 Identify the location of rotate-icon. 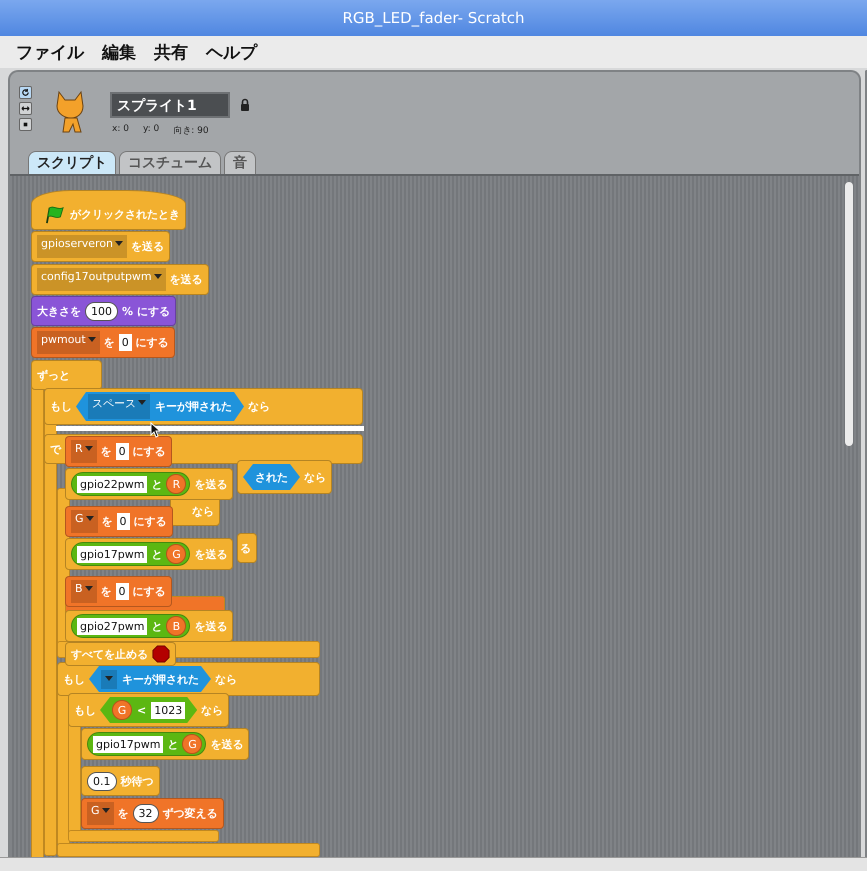
(25, 92).